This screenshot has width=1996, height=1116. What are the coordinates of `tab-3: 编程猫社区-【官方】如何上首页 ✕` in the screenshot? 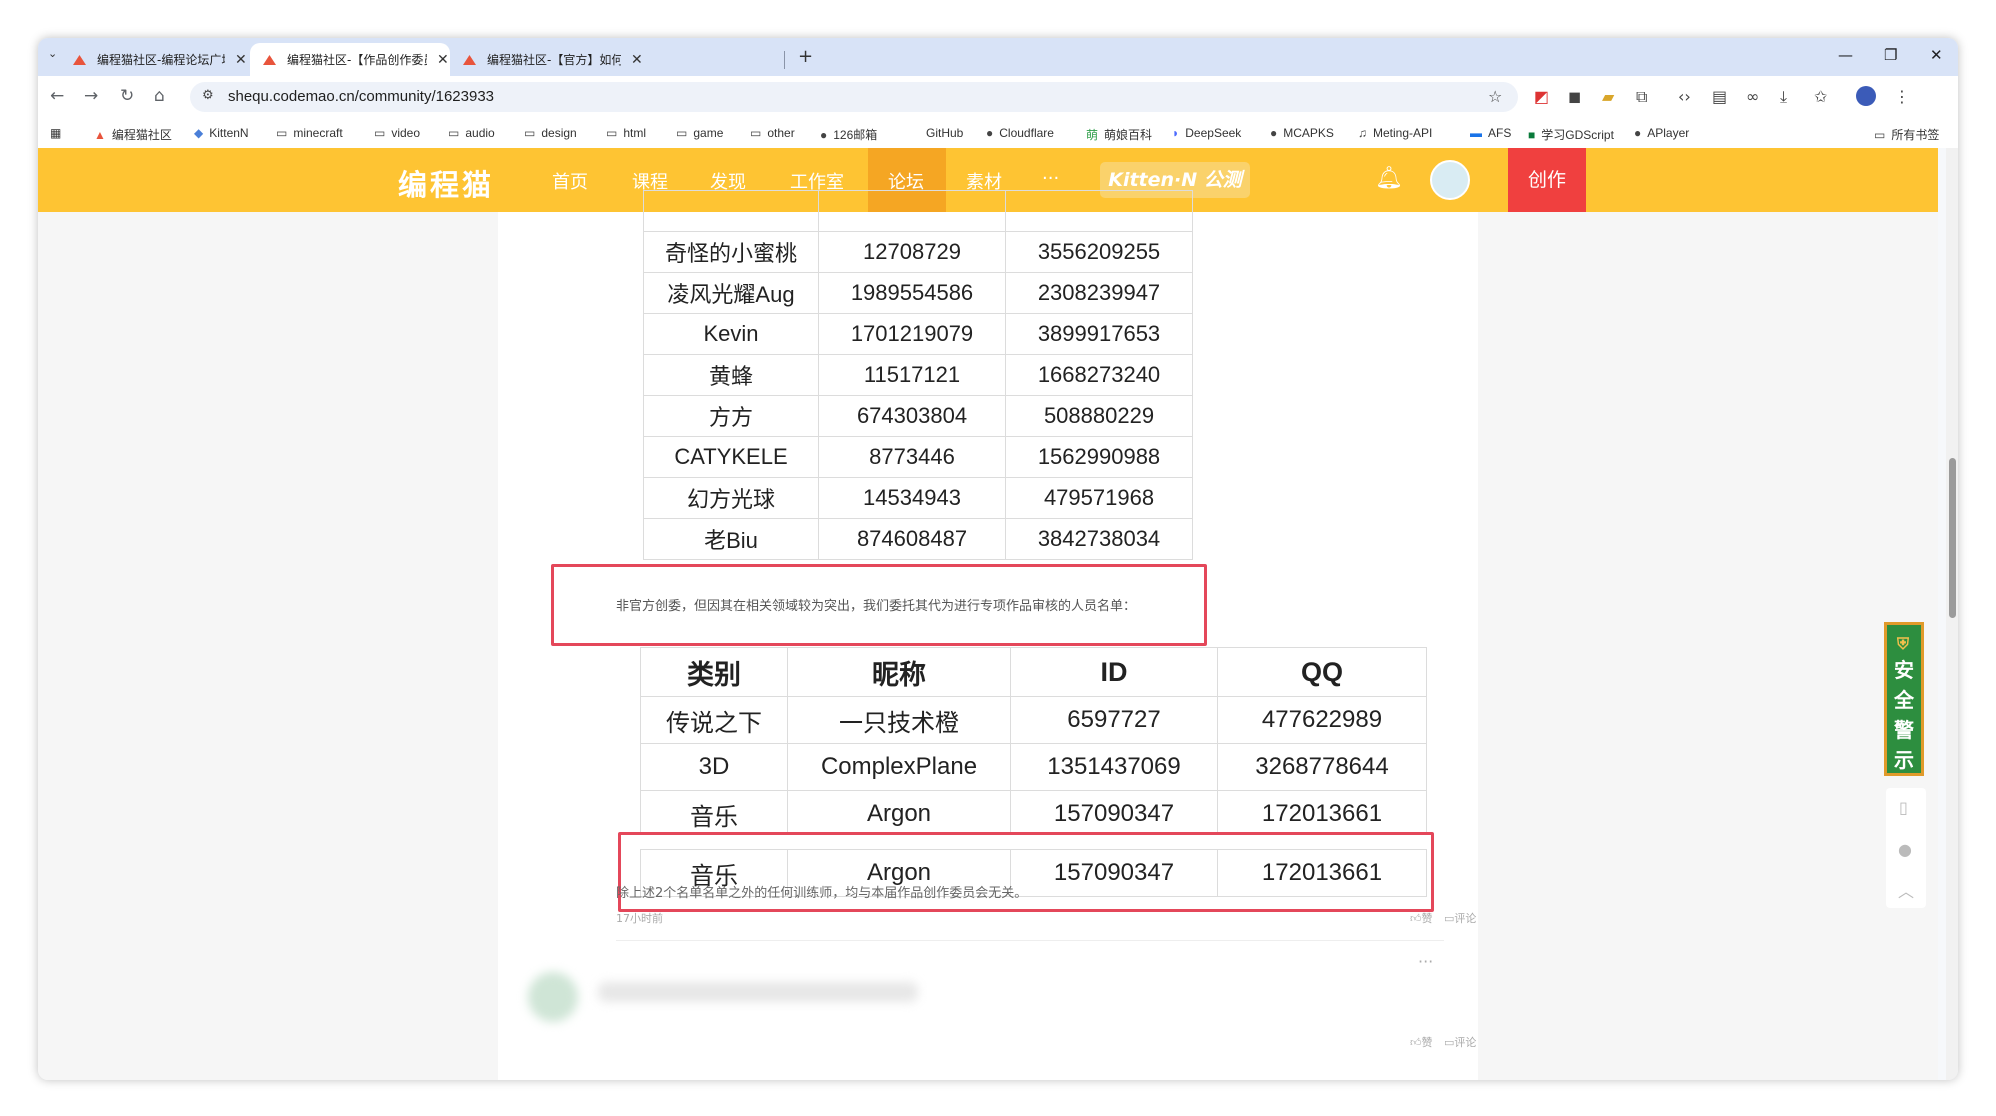 It's located at (548, 59).